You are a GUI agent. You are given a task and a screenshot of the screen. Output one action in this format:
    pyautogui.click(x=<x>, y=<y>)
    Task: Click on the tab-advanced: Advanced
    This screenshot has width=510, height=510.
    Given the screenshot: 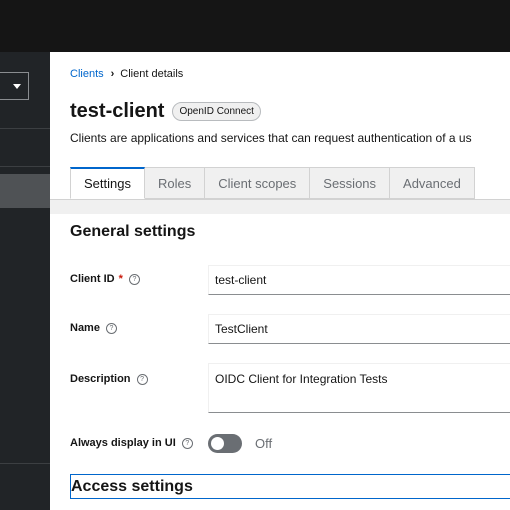 What is the action you would take?
    pyautogui.click(x=432, y=183)
    